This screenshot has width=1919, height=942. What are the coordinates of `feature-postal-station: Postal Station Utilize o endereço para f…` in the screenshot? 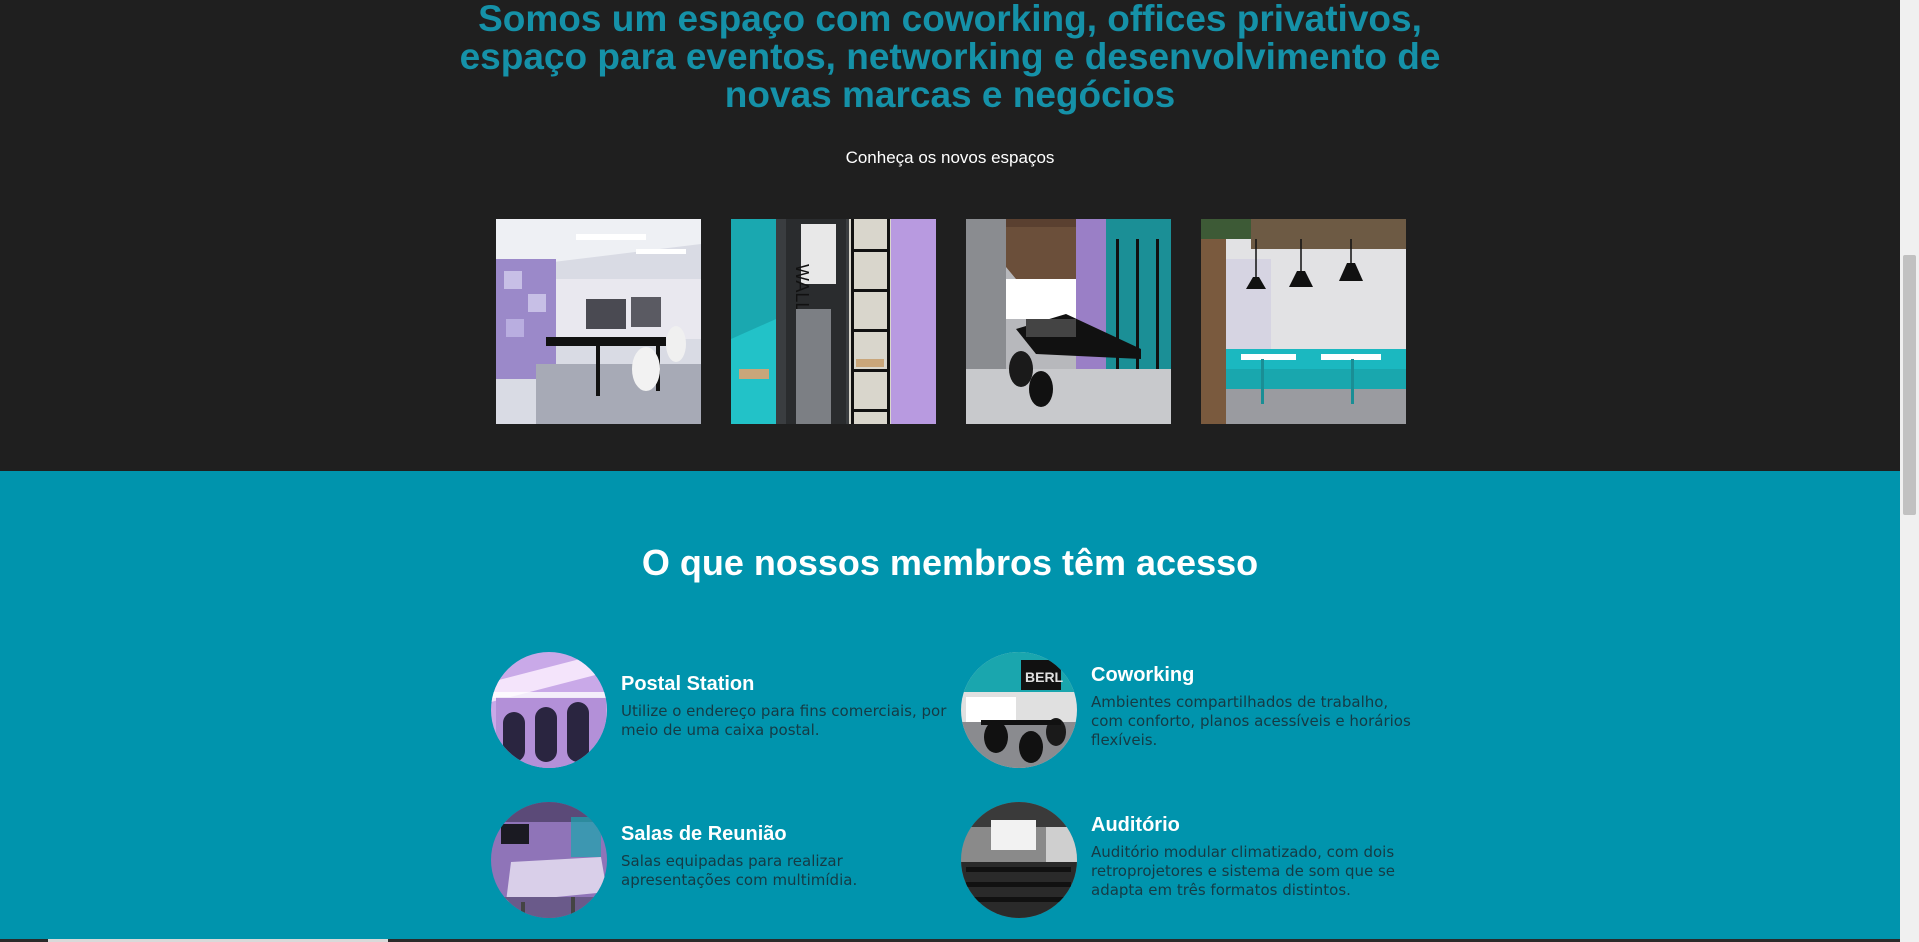 It's located at (721, 711).